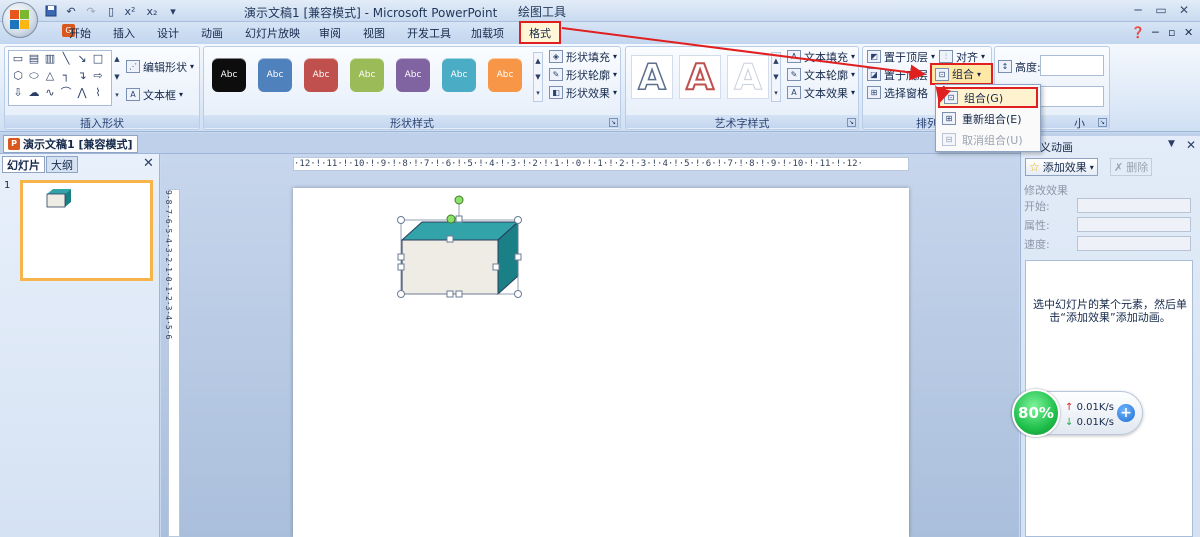 The height and width of the screenshot is (537, 1200). I want to click on close-animation-pane-icon: ✕, so click(1191, 145).